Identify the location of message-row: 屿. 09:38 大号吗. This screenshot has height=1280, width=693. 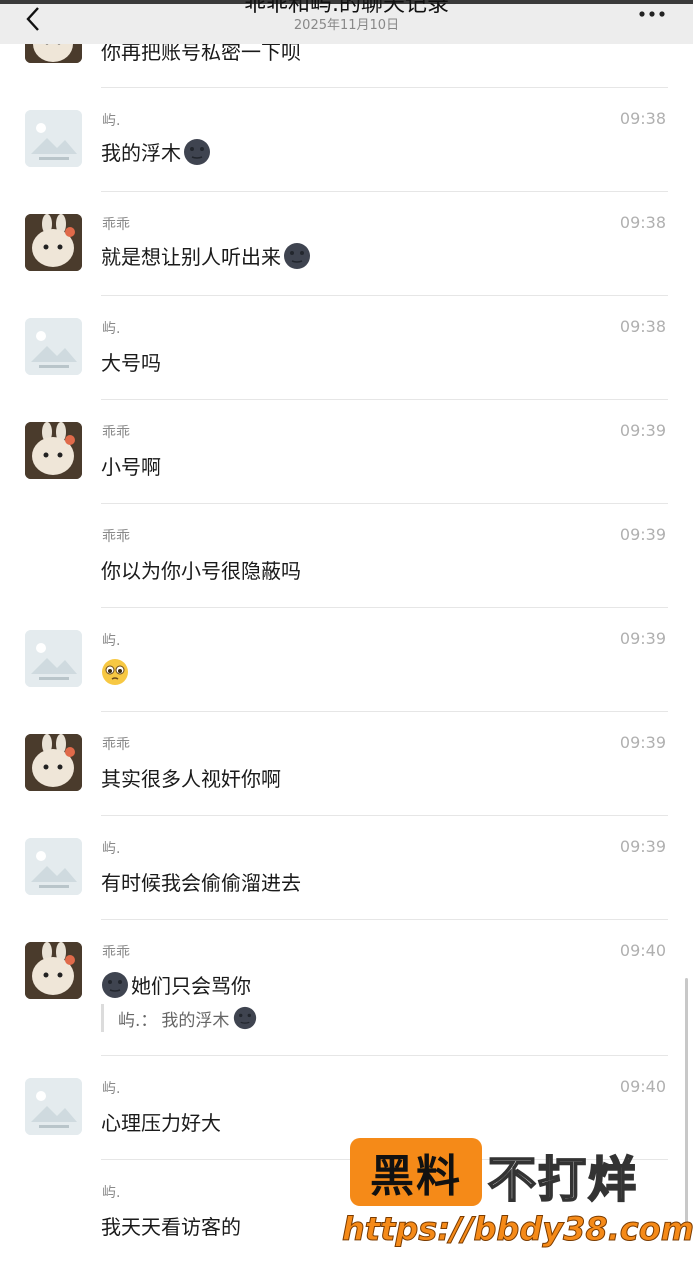
(346, 348).